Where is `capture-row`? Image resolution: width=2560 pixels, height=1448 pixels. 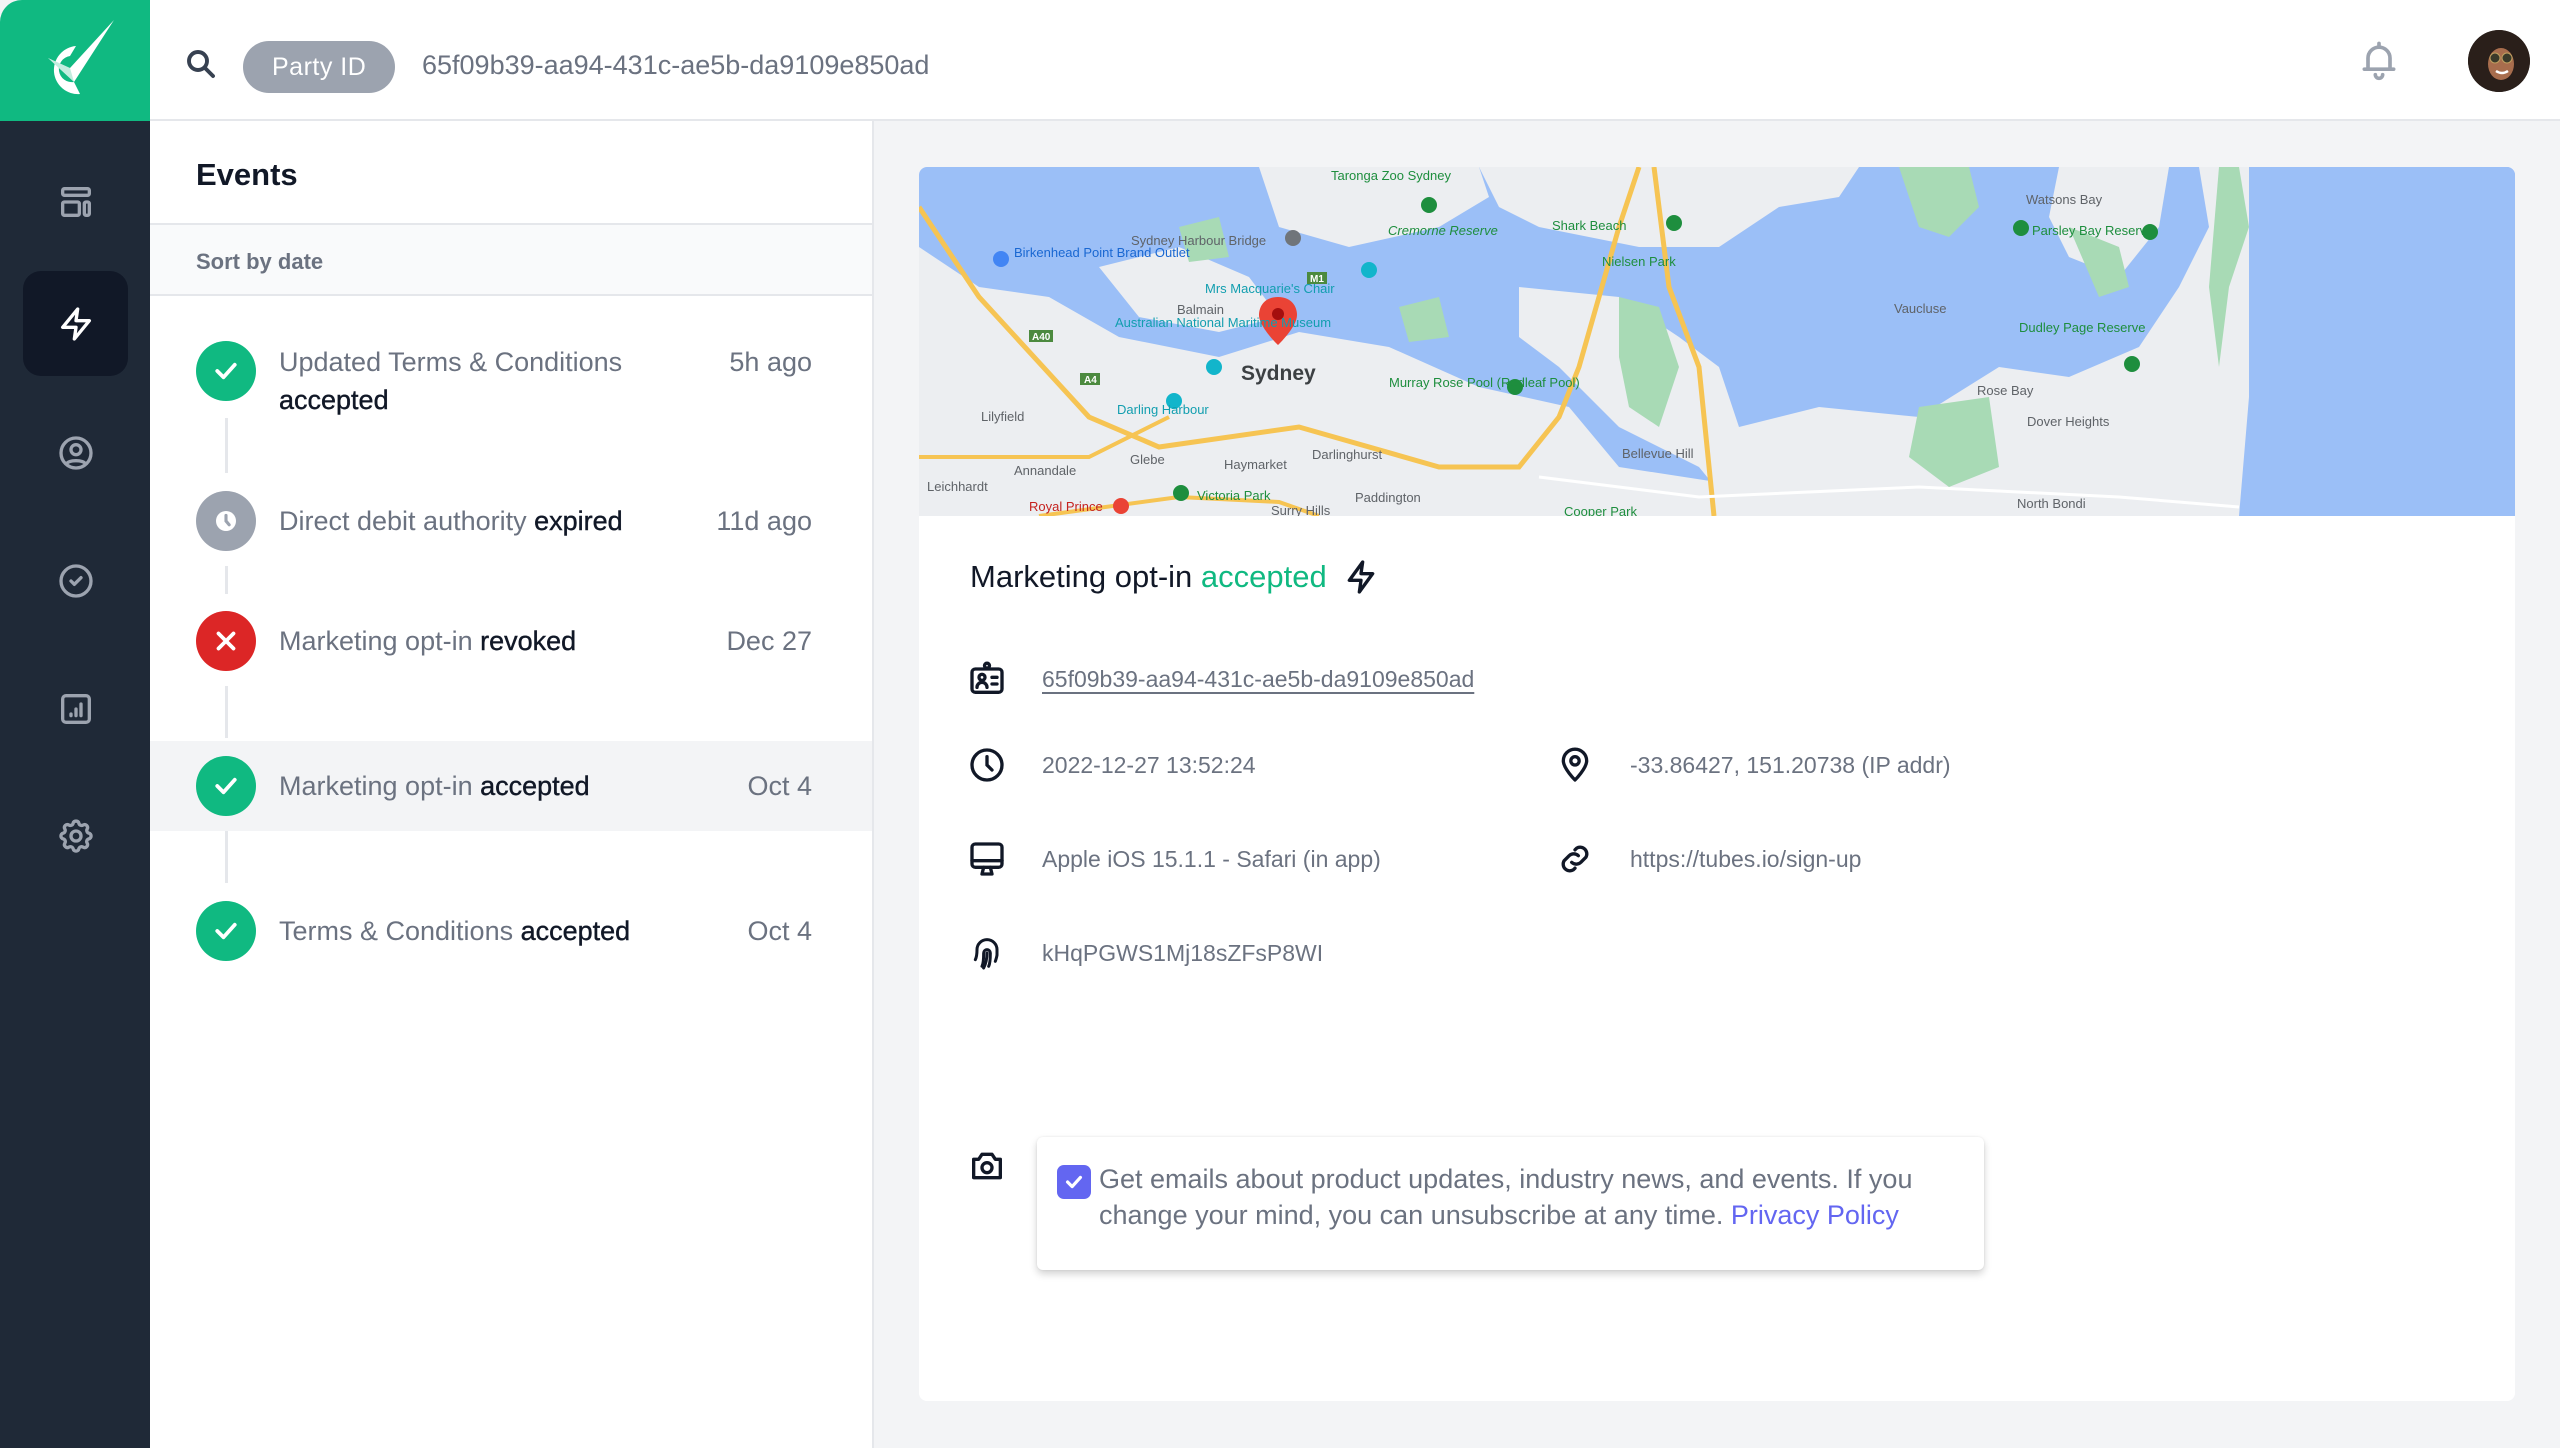 capture-row is located at coordinates (987, 1166).